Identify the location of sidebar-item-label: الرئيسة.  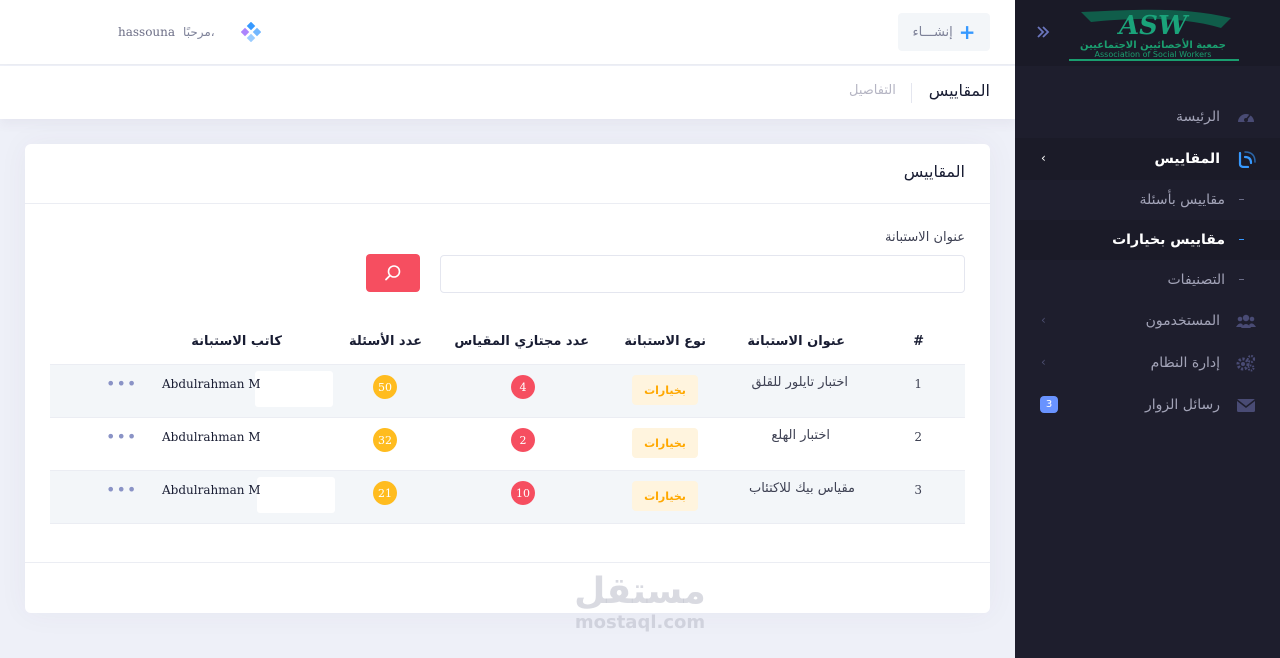
(1198, 117).